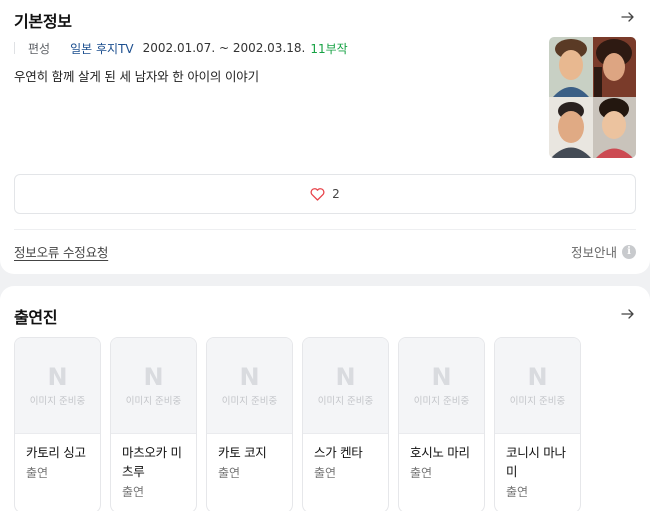  Describe the element at coordinates (224, 48) in the screenshot. I see `air-dates: 2002.01.07. ~ 2002.03.18.` at that location.